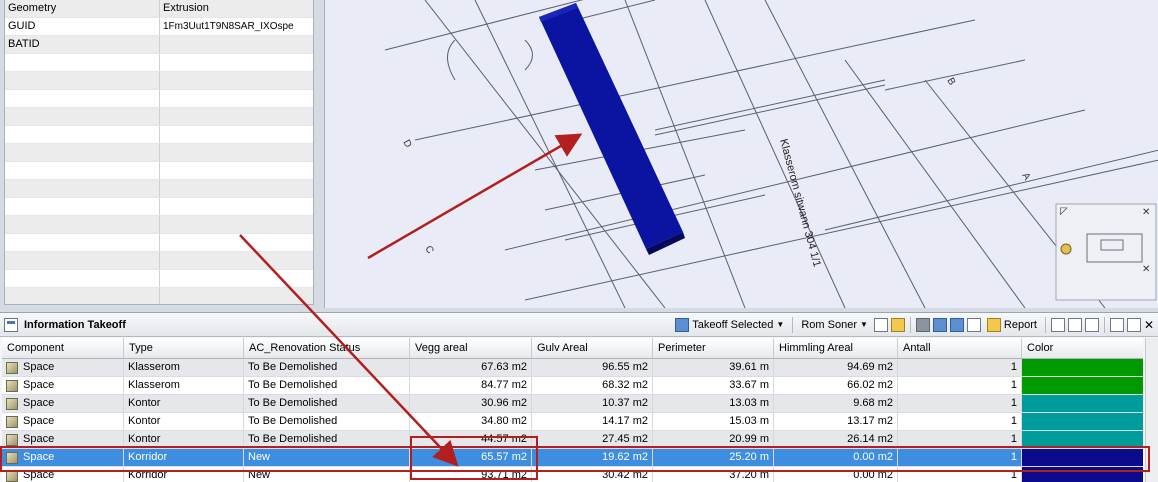 This screenshot has height=482, width=1158. What do you see at coordinates (471, 367) in the screenshot?
I see `cell-vegg: 67.63 m2` at bounding box center [471, 367].